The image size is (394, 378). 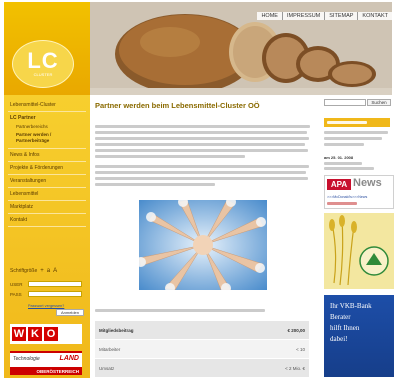 I want to click on topnav-impressum: IMPRESSUM, so click(x=302, y=16).